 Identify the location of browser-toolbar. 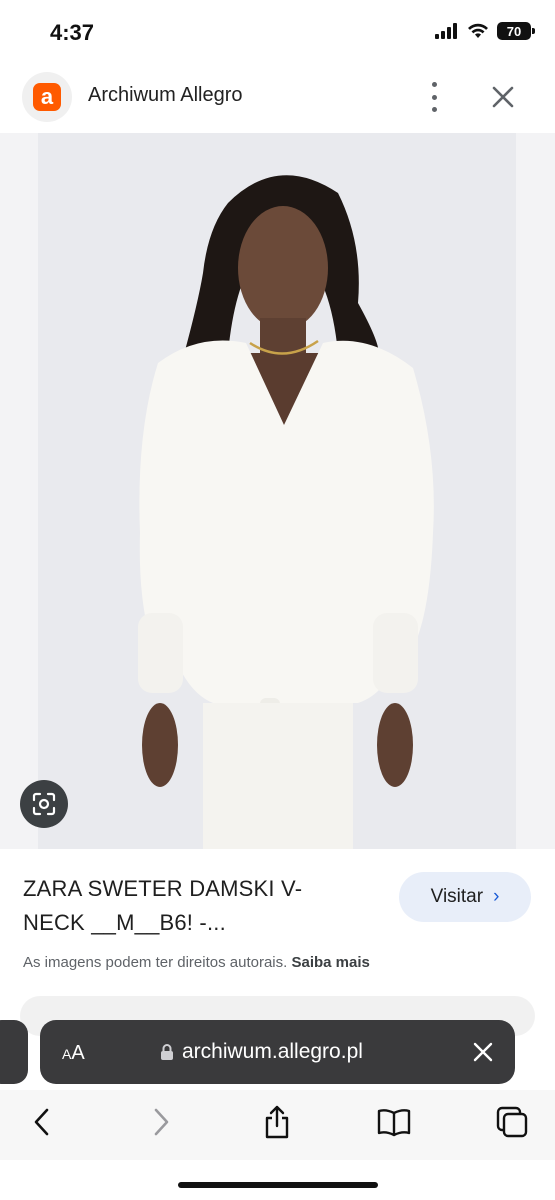
(277, 1125).